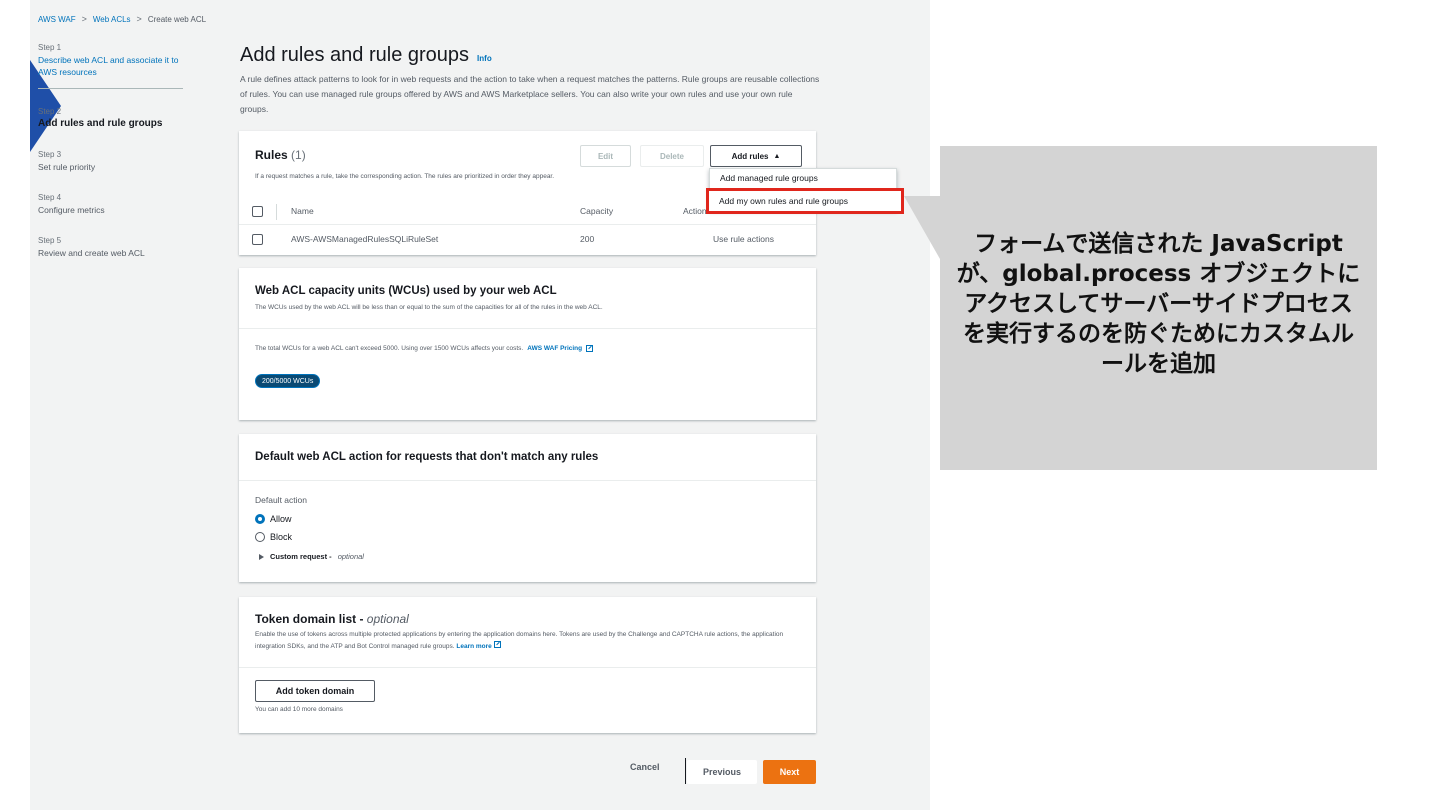 This screenshot has height=810, width=1440. I want to click on step-divider, so click(110, 88).